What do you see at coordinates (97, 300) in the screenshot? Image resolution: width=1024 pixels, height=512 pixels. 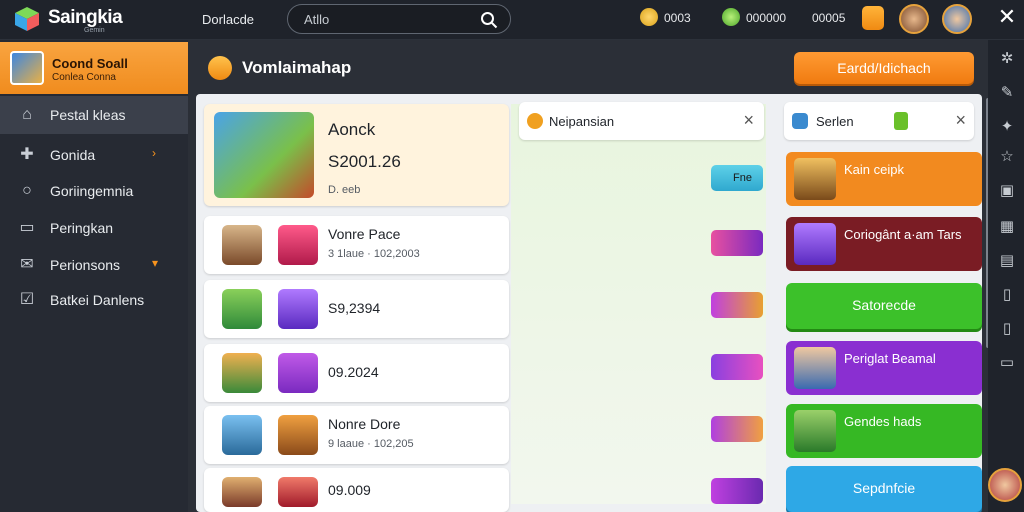 I see `sidebar-item-label: Batkei Danlens` at bounding box center [97, 300].